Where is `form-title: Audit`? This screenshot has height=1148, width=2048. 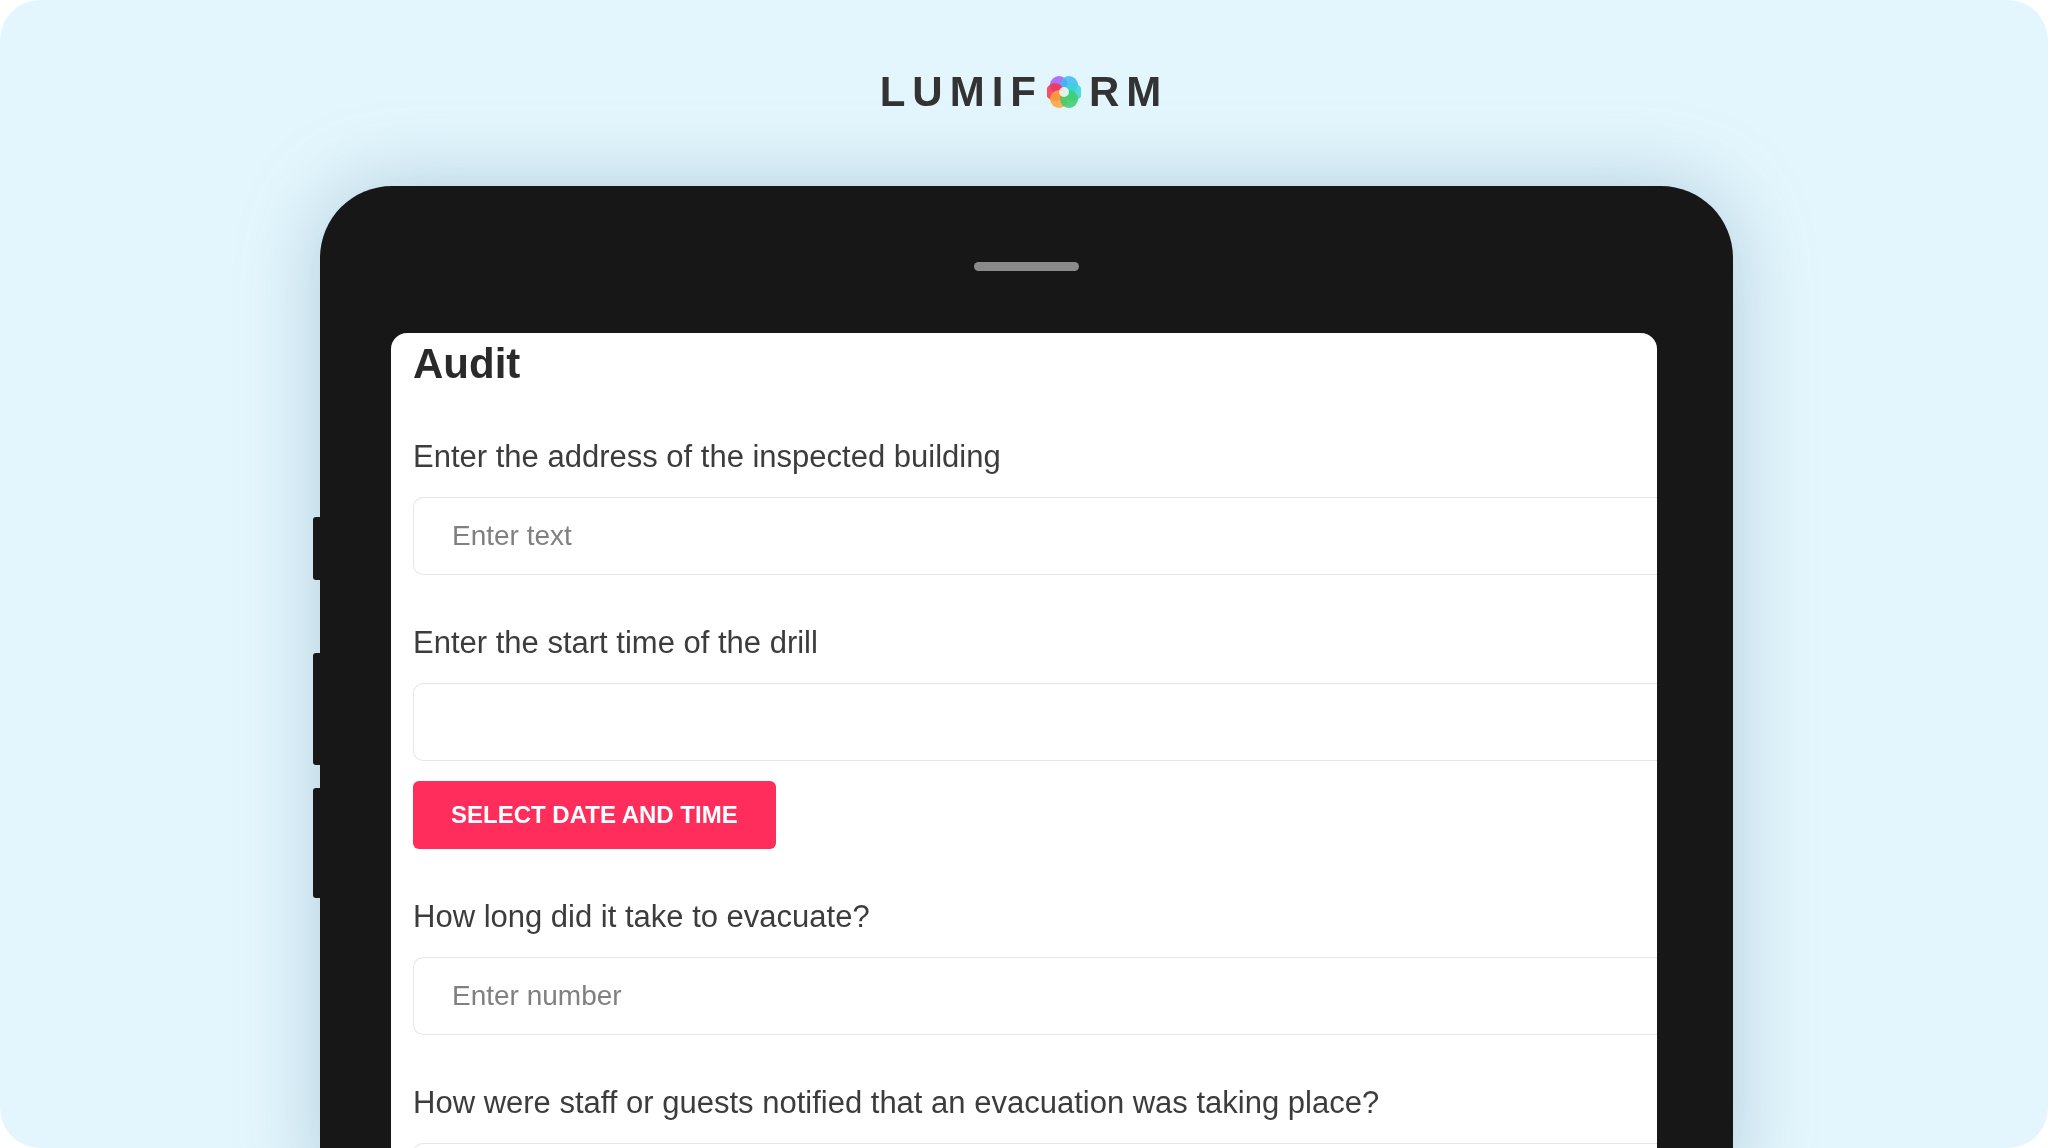 form-title: Audit is located at coordinates (467, 364).